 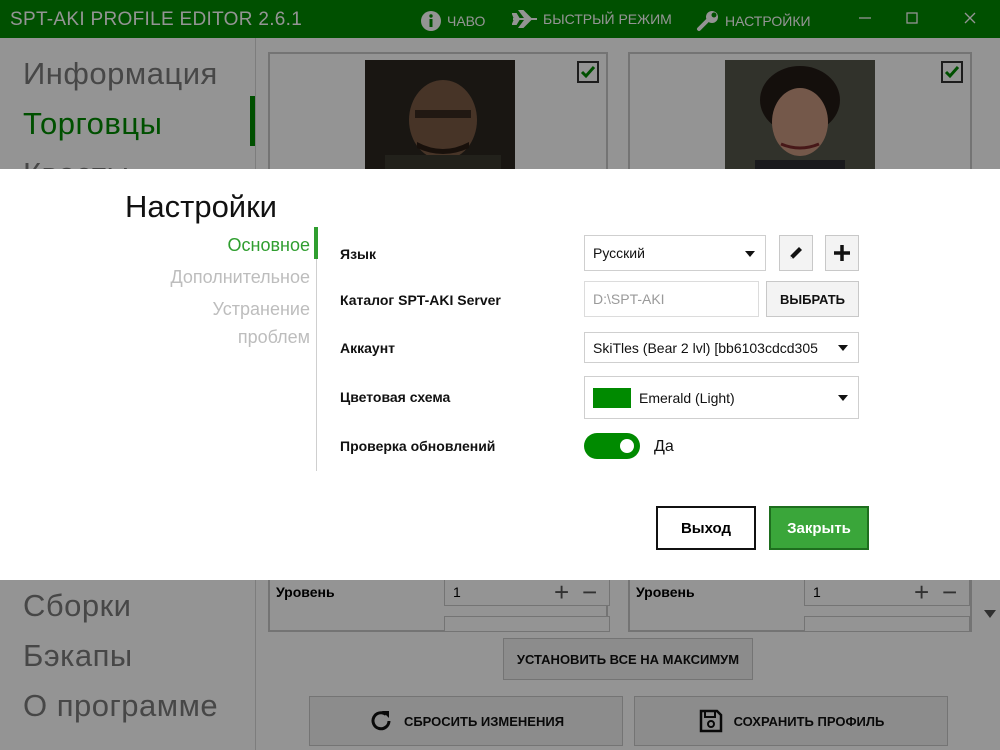 What do you see at coordinates (240, 277) in the screenshot?
I see `tab-advanced: Дополнительное` at bounding box center [240, 277].